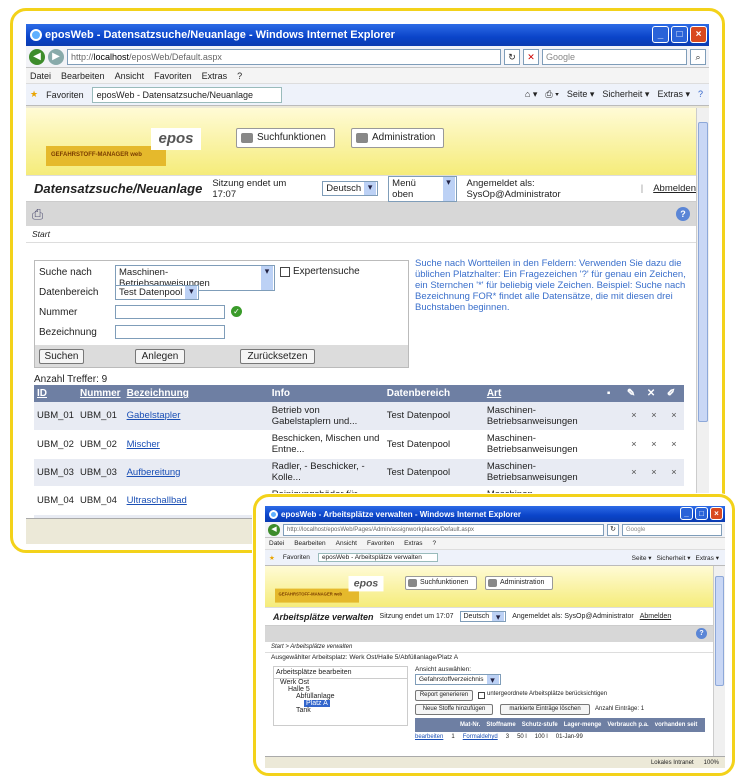 This screenshot has height=778, width=739. I want to click on report-button: Report generieren, so click(444, 695).